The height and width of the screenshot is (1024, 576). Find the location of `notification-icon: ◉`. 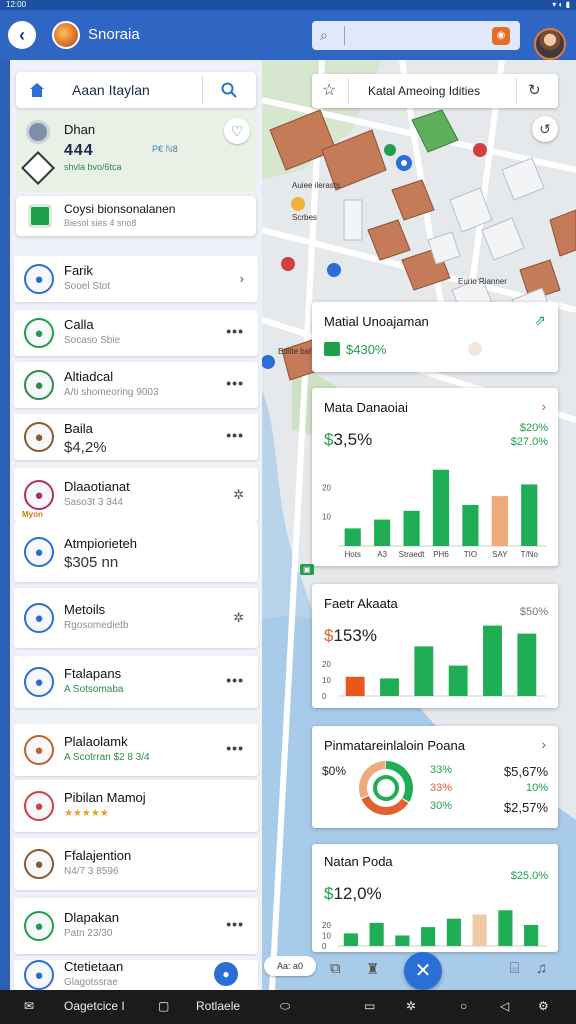

notification-icon: ◉ is located at coordinates (501, 36).